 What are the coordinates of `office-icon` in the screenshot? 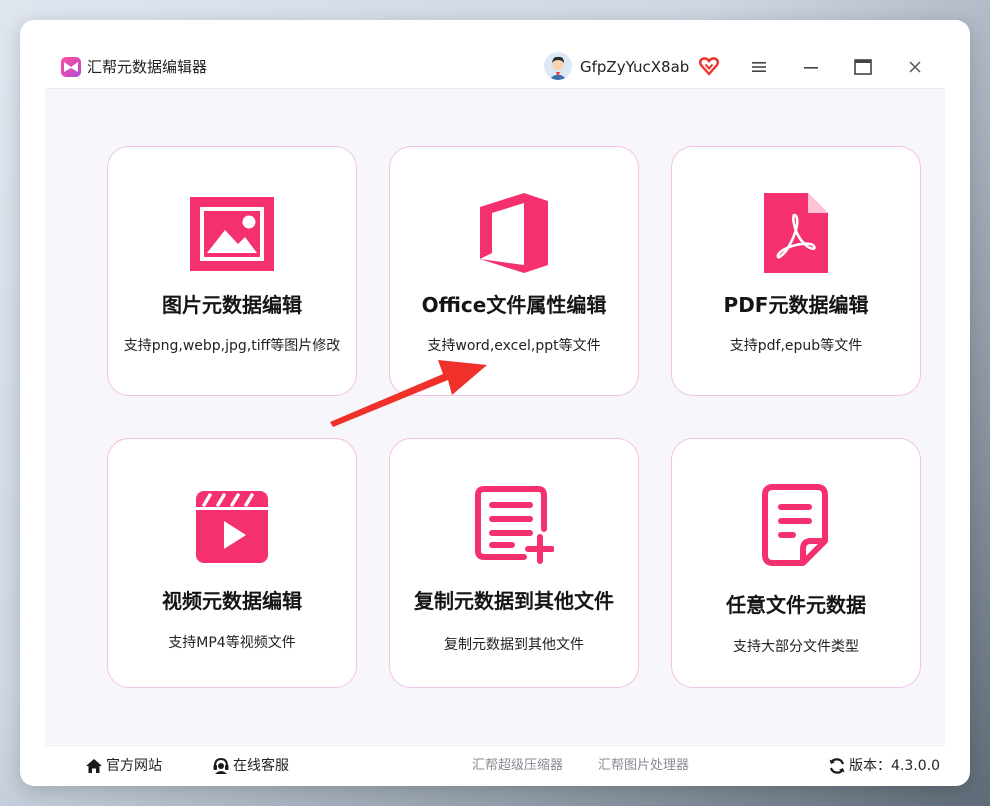 It's located at (514, 233).